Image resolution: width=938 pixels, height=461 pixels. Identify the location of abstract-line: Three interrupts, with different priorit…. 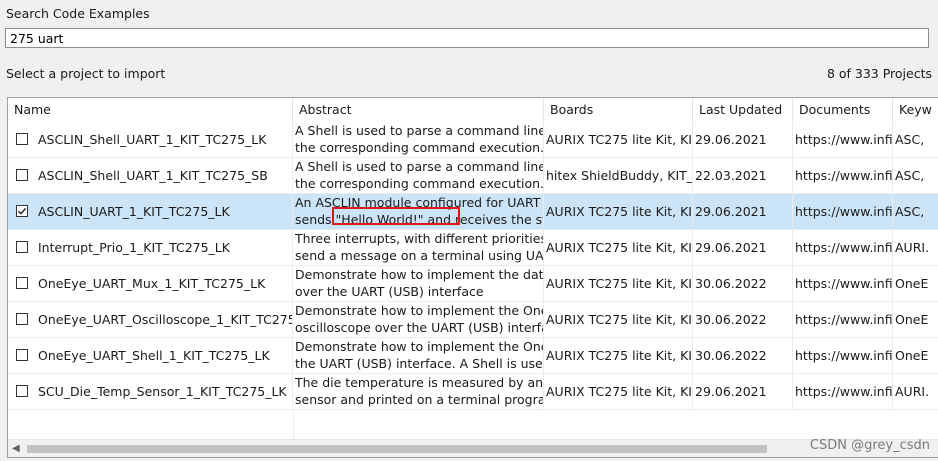
(419, 238).